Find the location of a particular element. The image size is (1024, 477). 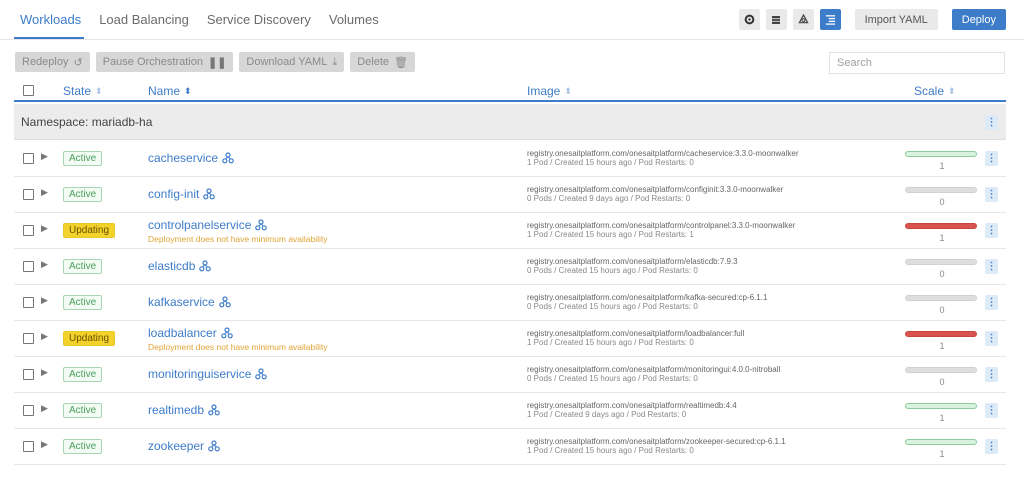

scale-count: 0 is located at coordinates (942, 382).